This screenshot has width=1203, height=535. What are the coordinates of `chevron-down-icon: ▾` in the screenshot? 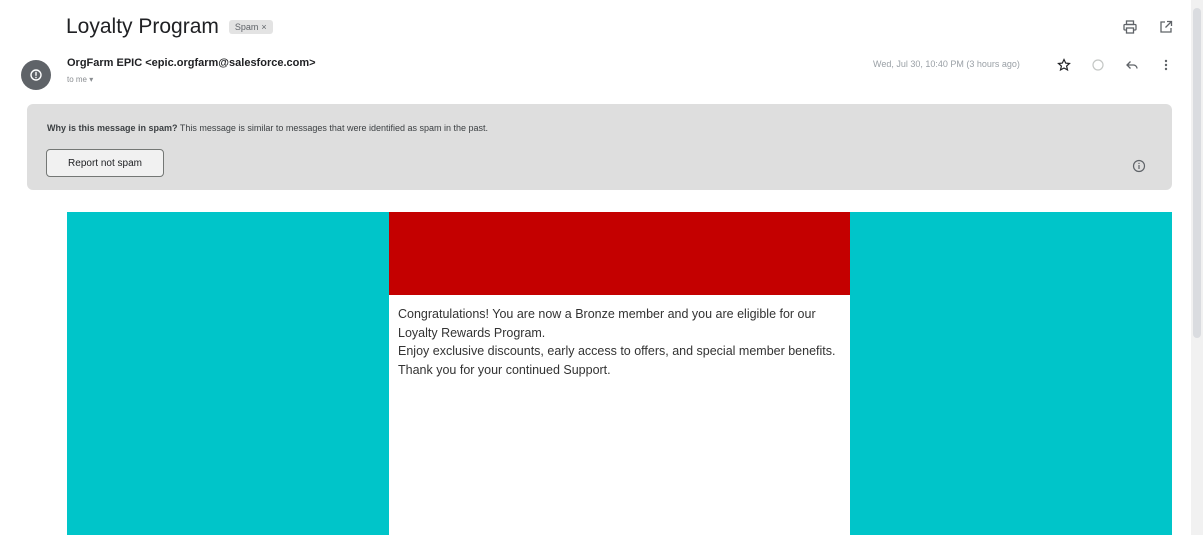 It's located at (91, 79).